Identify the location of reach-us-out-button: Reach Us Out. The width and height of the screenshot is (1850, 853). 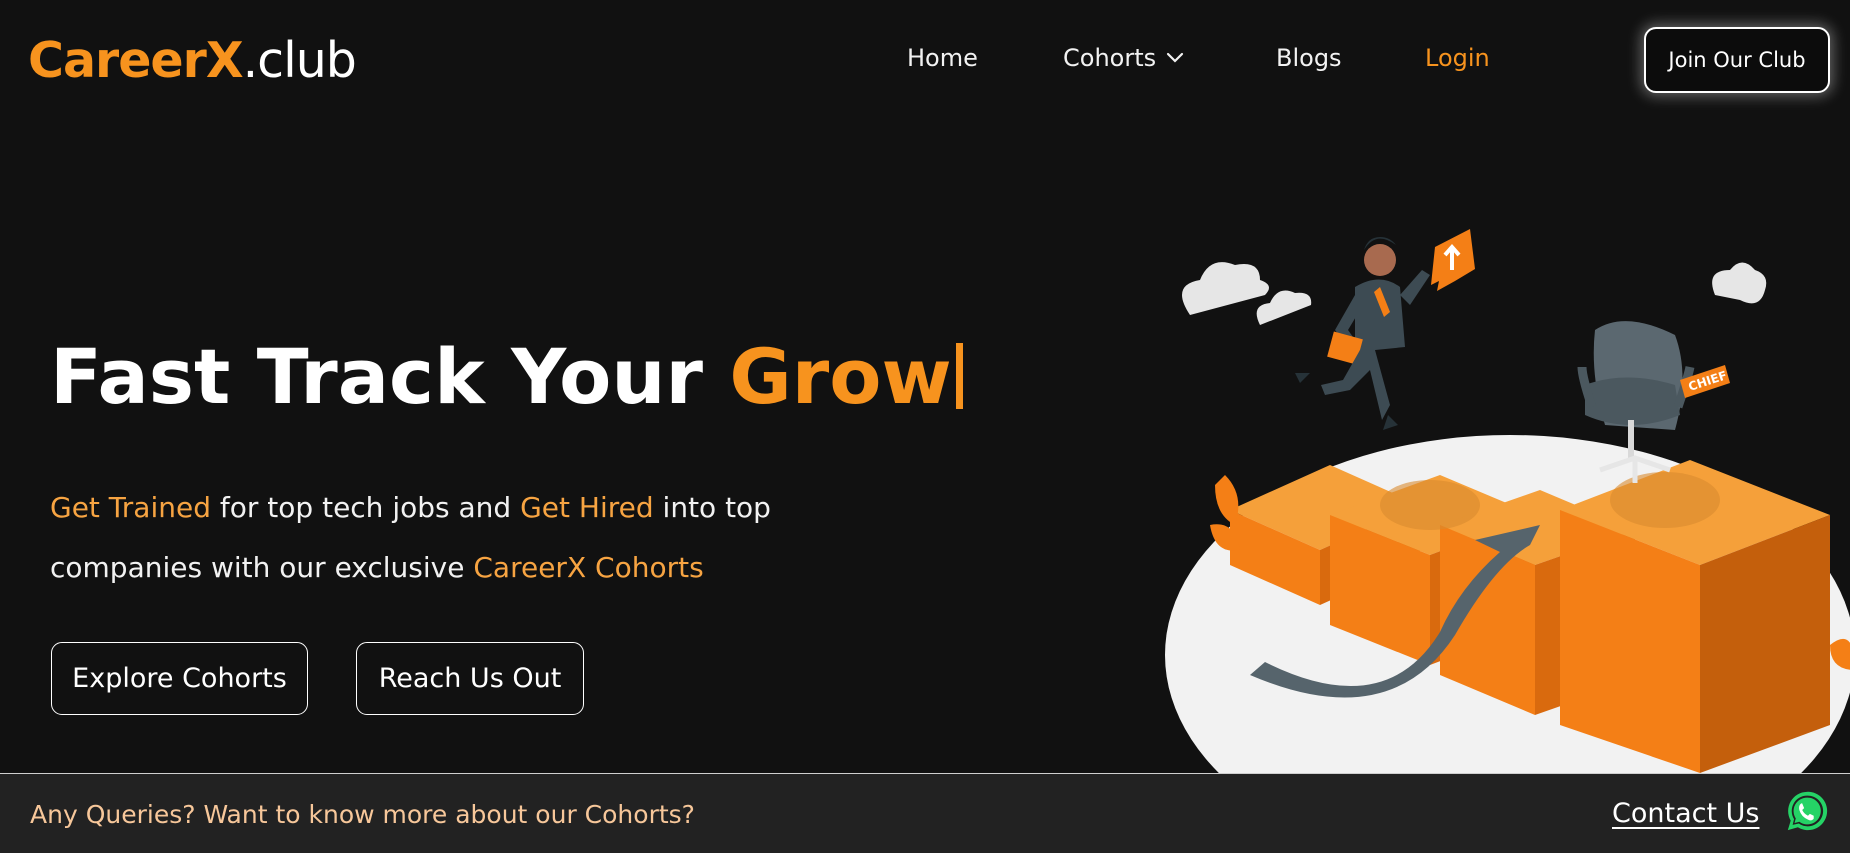
(470, 678).